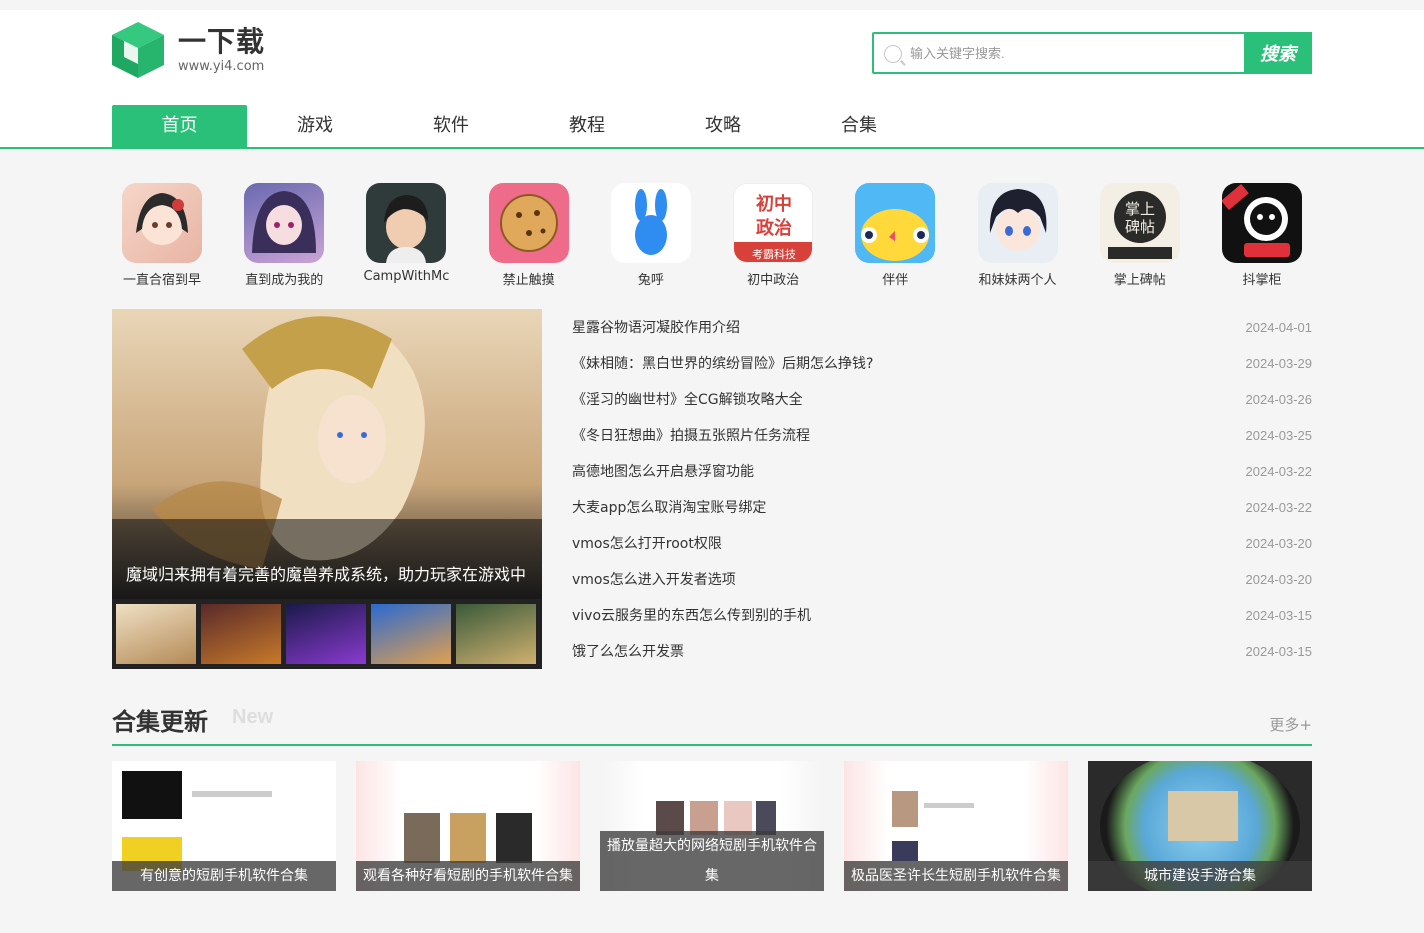  What do you see at coordinates (656, 327) in the screenshot?
I see `news-title: 星露谷物语河凝胶作用介绍` at bounding box center [656, 327].